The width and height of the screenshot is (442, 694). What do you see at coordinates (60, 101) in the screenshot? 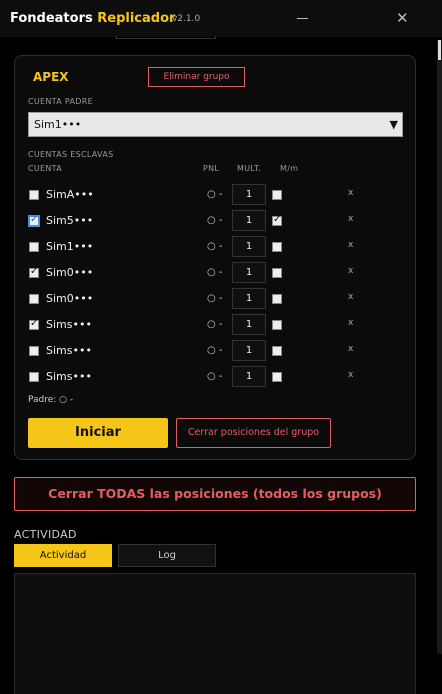
I see `parent-account-label: CUENTA PADRE` at bounding box center [60, 101].